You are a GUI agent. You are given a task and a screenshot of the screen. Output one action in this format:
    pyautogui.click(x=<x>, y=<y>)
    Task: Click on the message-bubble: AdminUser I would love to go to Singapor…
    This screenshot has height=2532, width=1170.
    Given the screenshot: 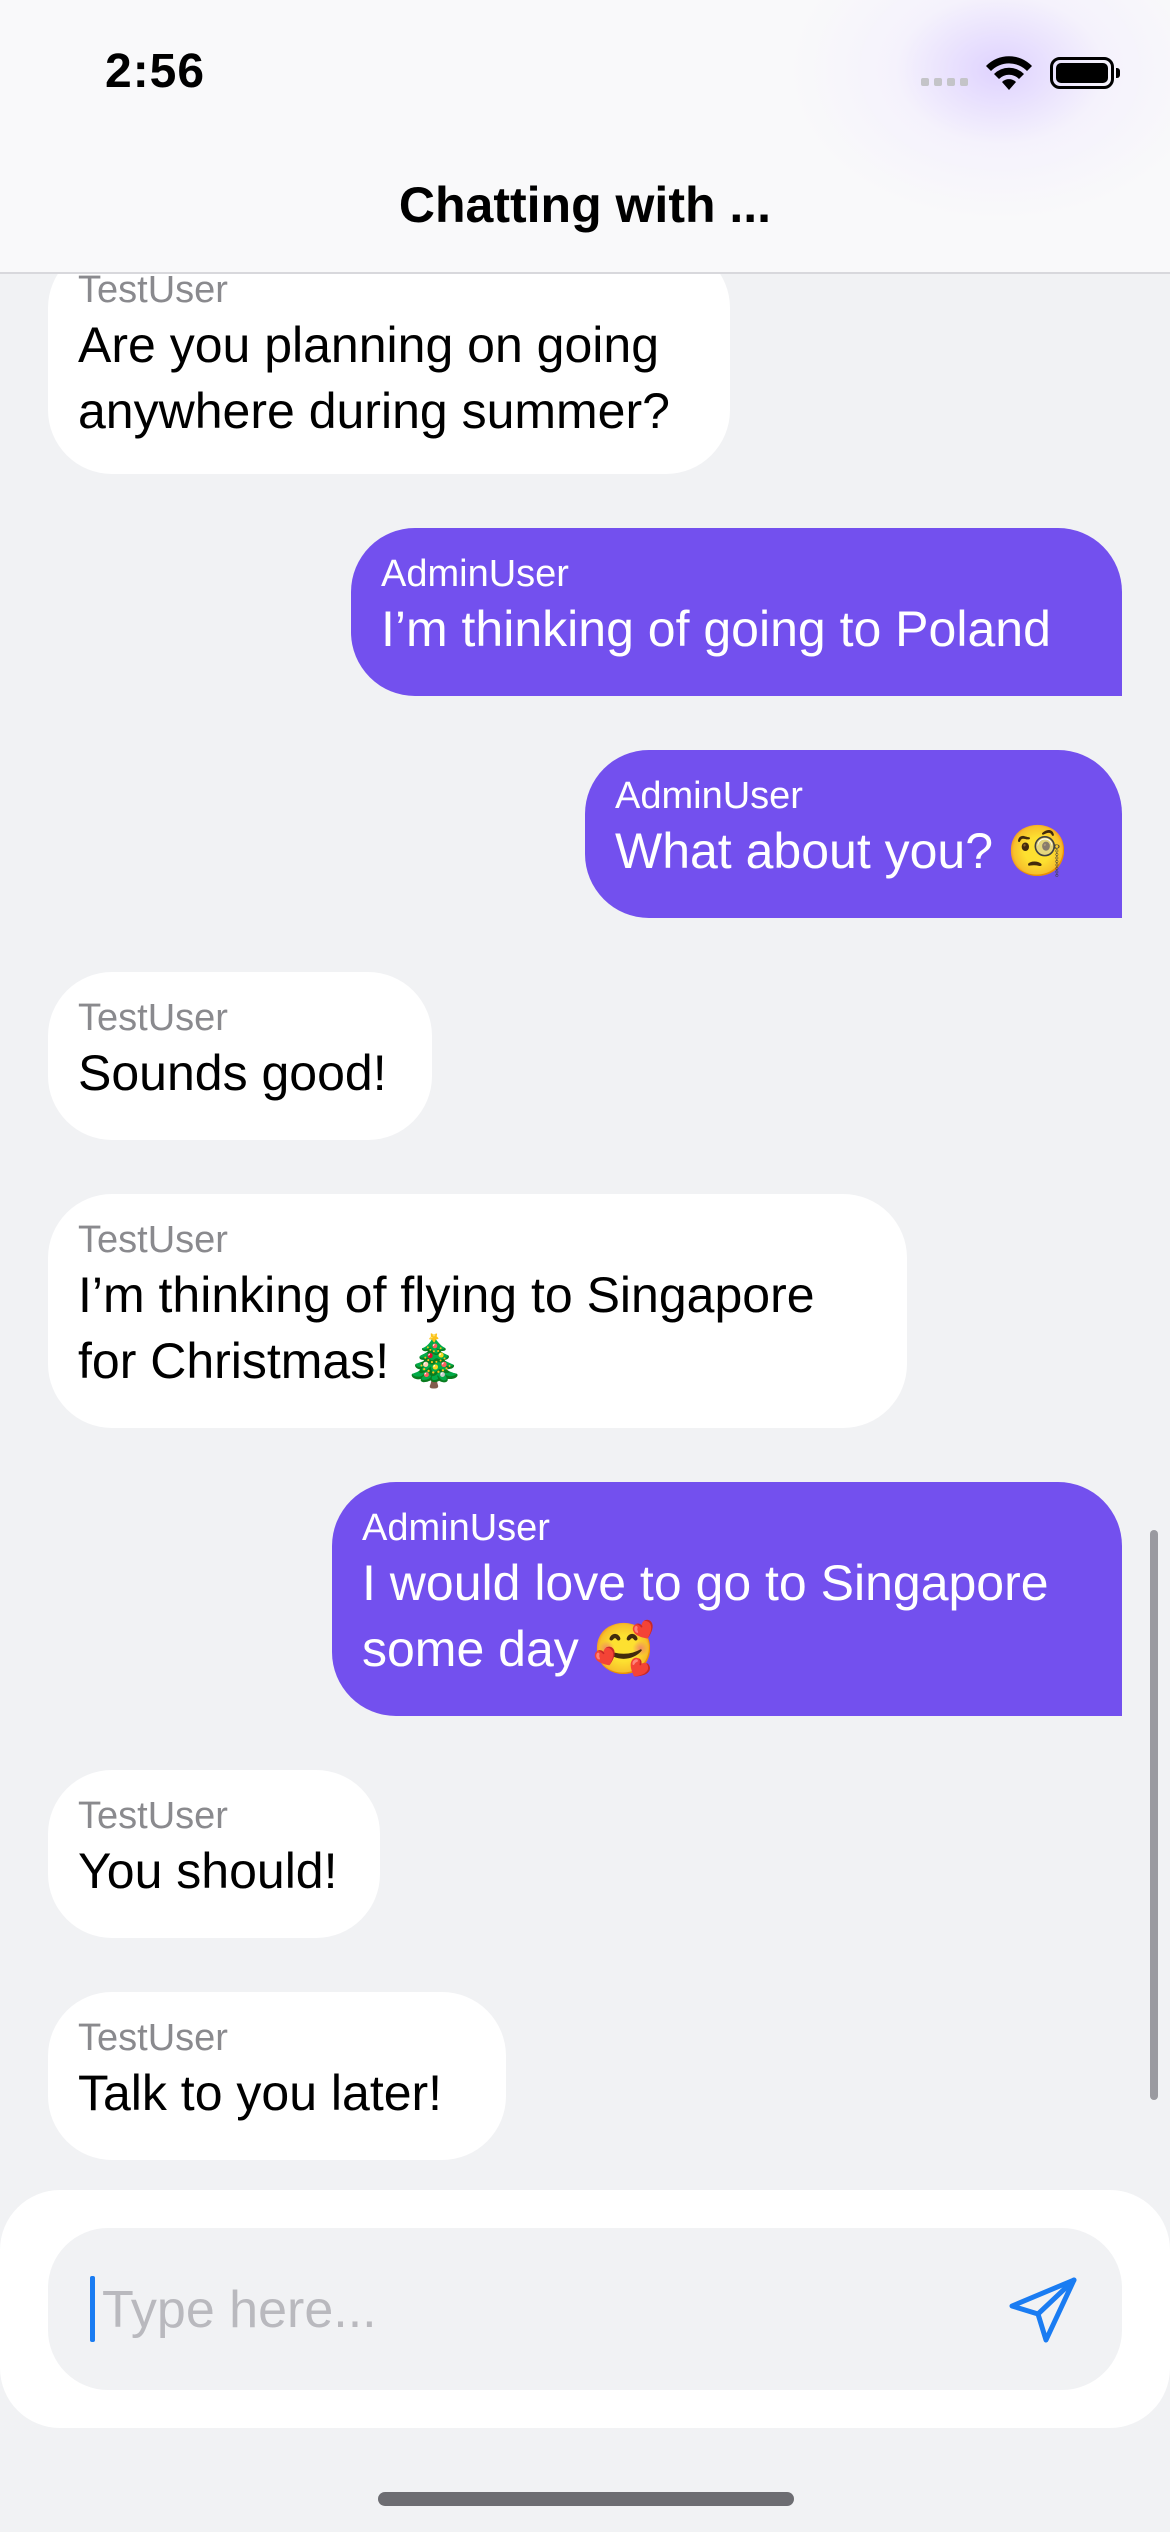 What is the action you would take?
    pyautogui.click(x=727, y=1599)
    